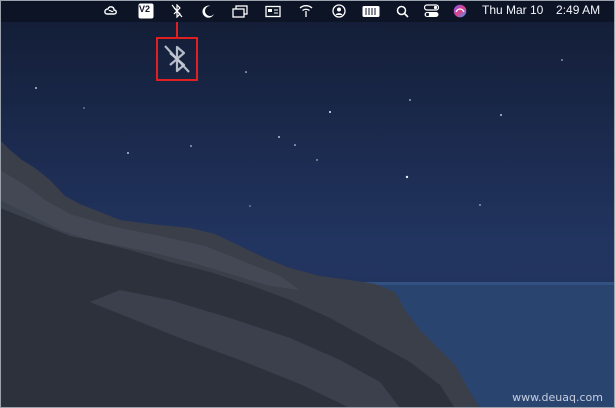 The height and width of the screenshot is (408, 615). I want to click on search-icon, so click(402, 11).